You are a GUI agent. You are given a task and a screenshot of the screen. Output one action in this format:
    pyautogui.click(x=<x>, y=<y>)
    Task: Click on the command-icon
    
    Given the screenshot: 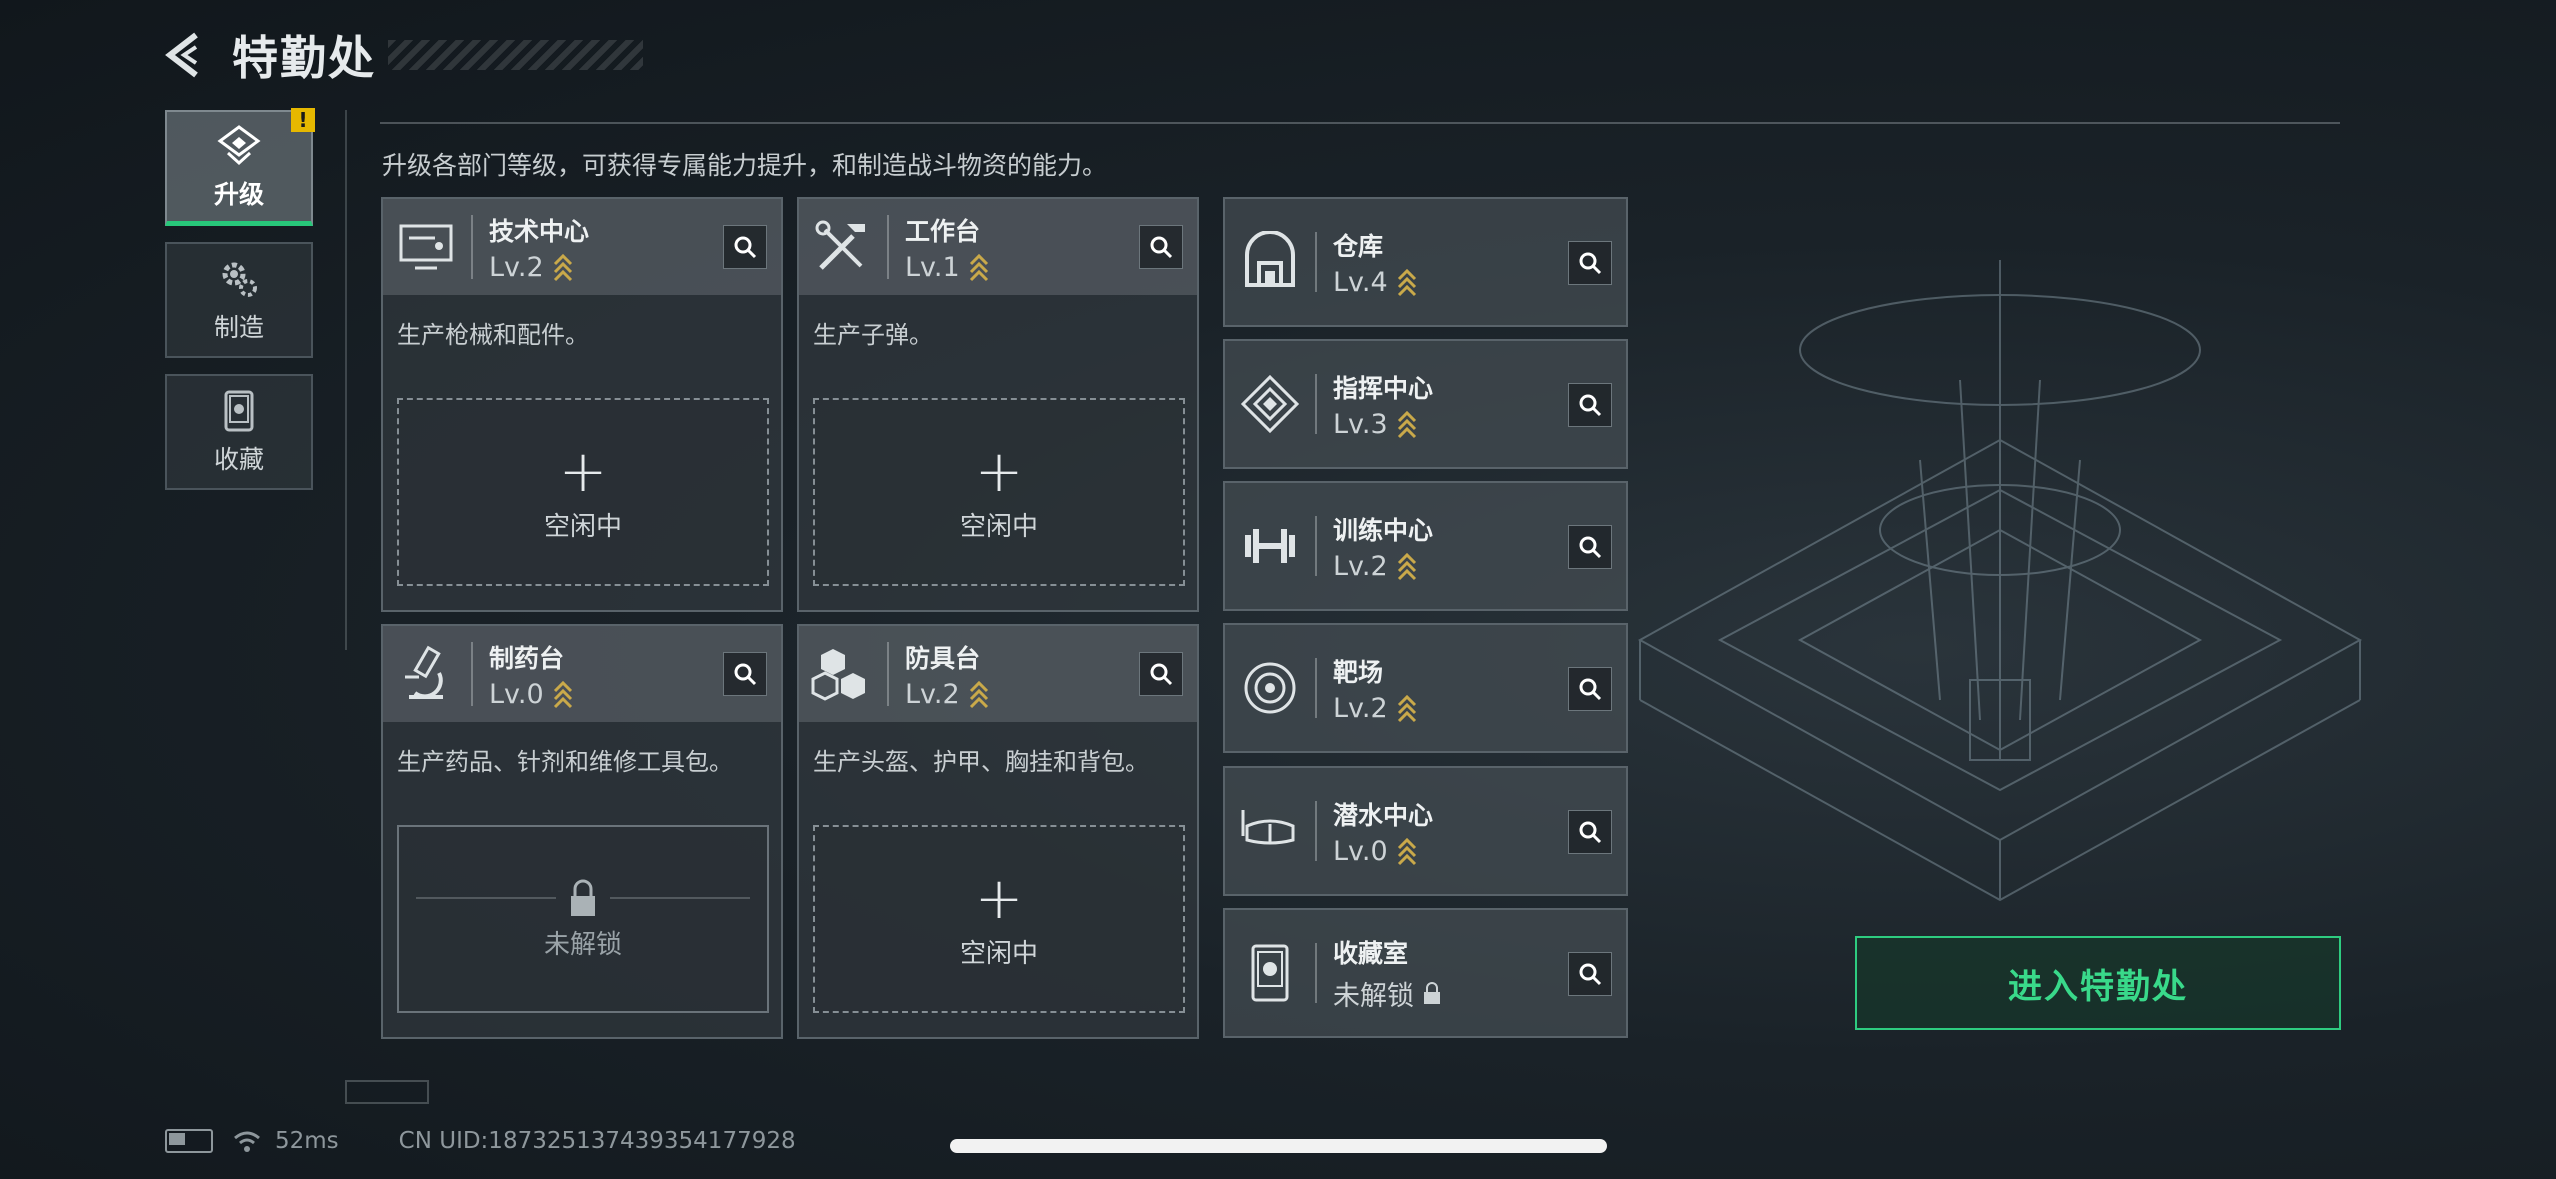 What is the action you would take?
    pyautogui.click(x=1270, y=404)
    